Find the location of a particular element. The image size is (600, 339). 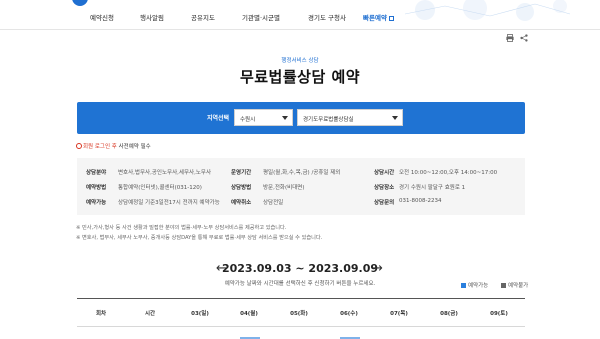

week-navigator: ← 2023.09.03 ~ 2023.09.09 → is located at coordinates (300, 269).